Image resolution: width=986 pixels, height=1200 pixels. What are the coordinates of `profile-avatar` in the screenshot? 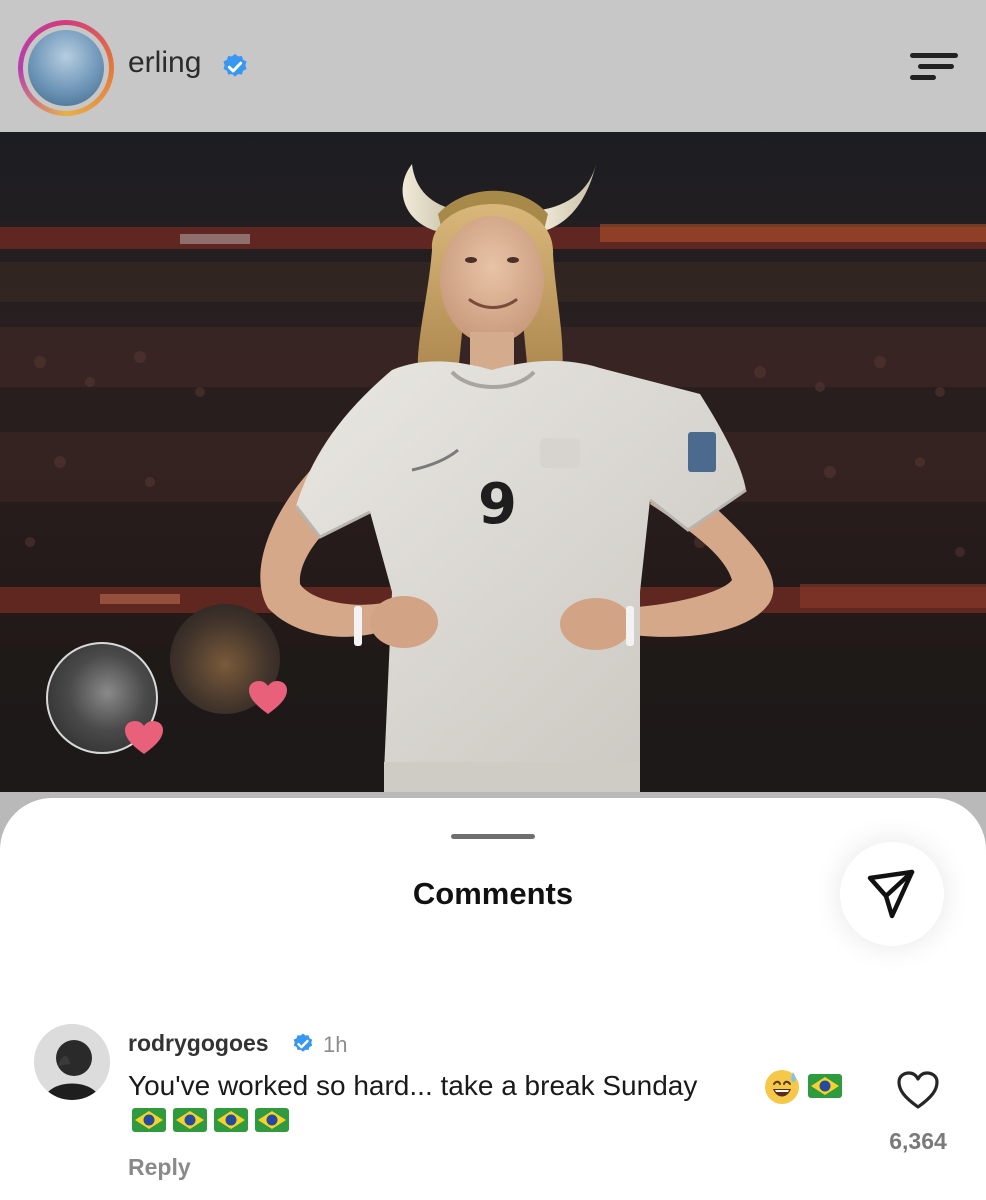 It's located at (66, 68).